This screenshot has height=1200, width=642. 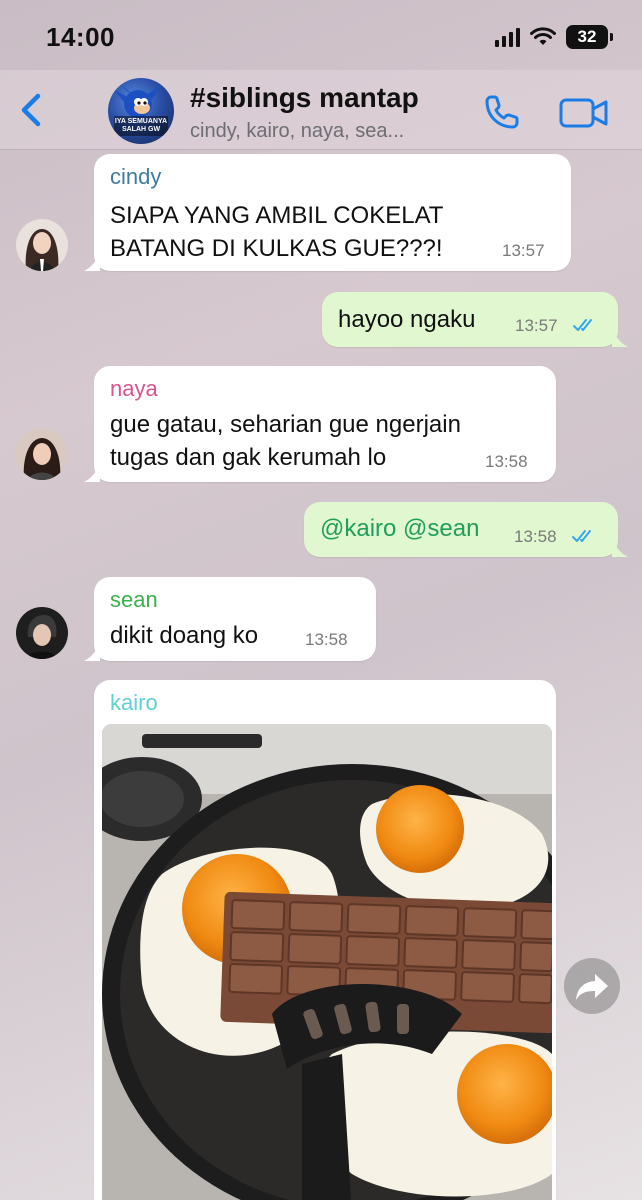 I want to click on message-bubble-incoming: sean dikit doang ko 13:58, so click(x=230, y=619).